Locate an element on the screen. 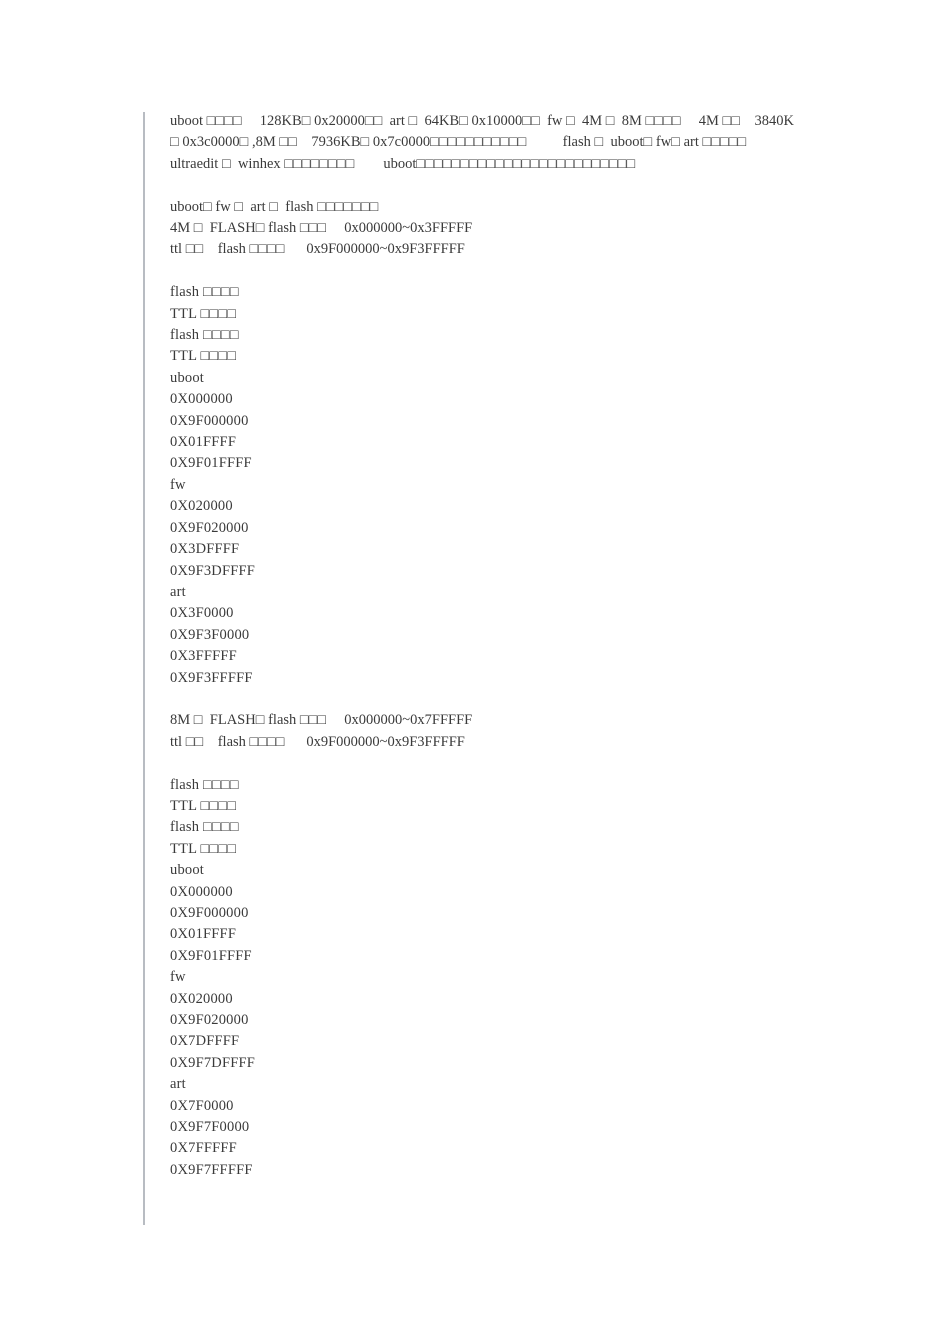 The width and height of the screenshot is (950, 1344). label-ttl-end-8m: TTL □□□□ is located at coordinates (203, 848).